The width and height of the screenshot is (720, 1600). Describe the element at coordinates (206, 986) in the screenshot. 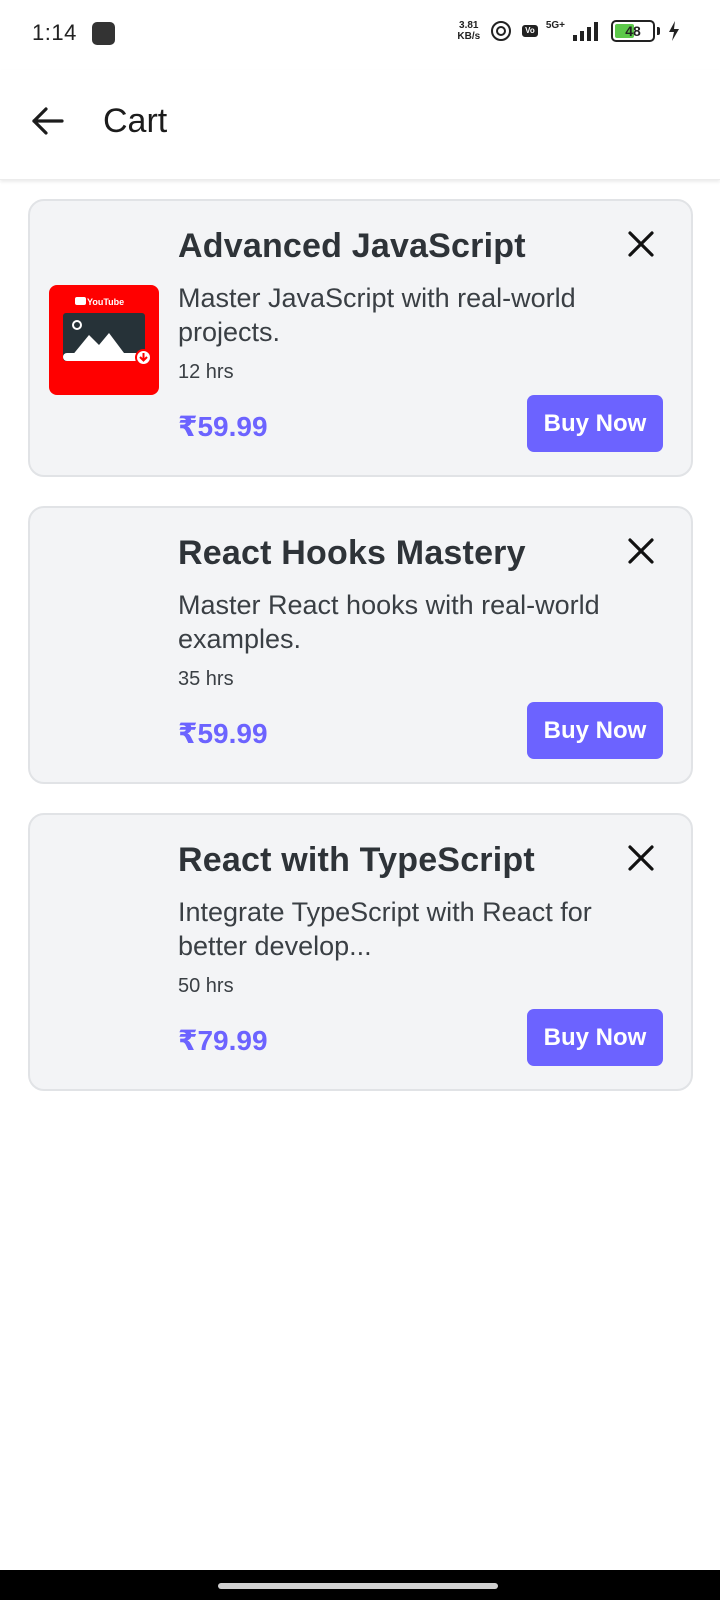

I see `course-hours: 50 hrs` at that location.